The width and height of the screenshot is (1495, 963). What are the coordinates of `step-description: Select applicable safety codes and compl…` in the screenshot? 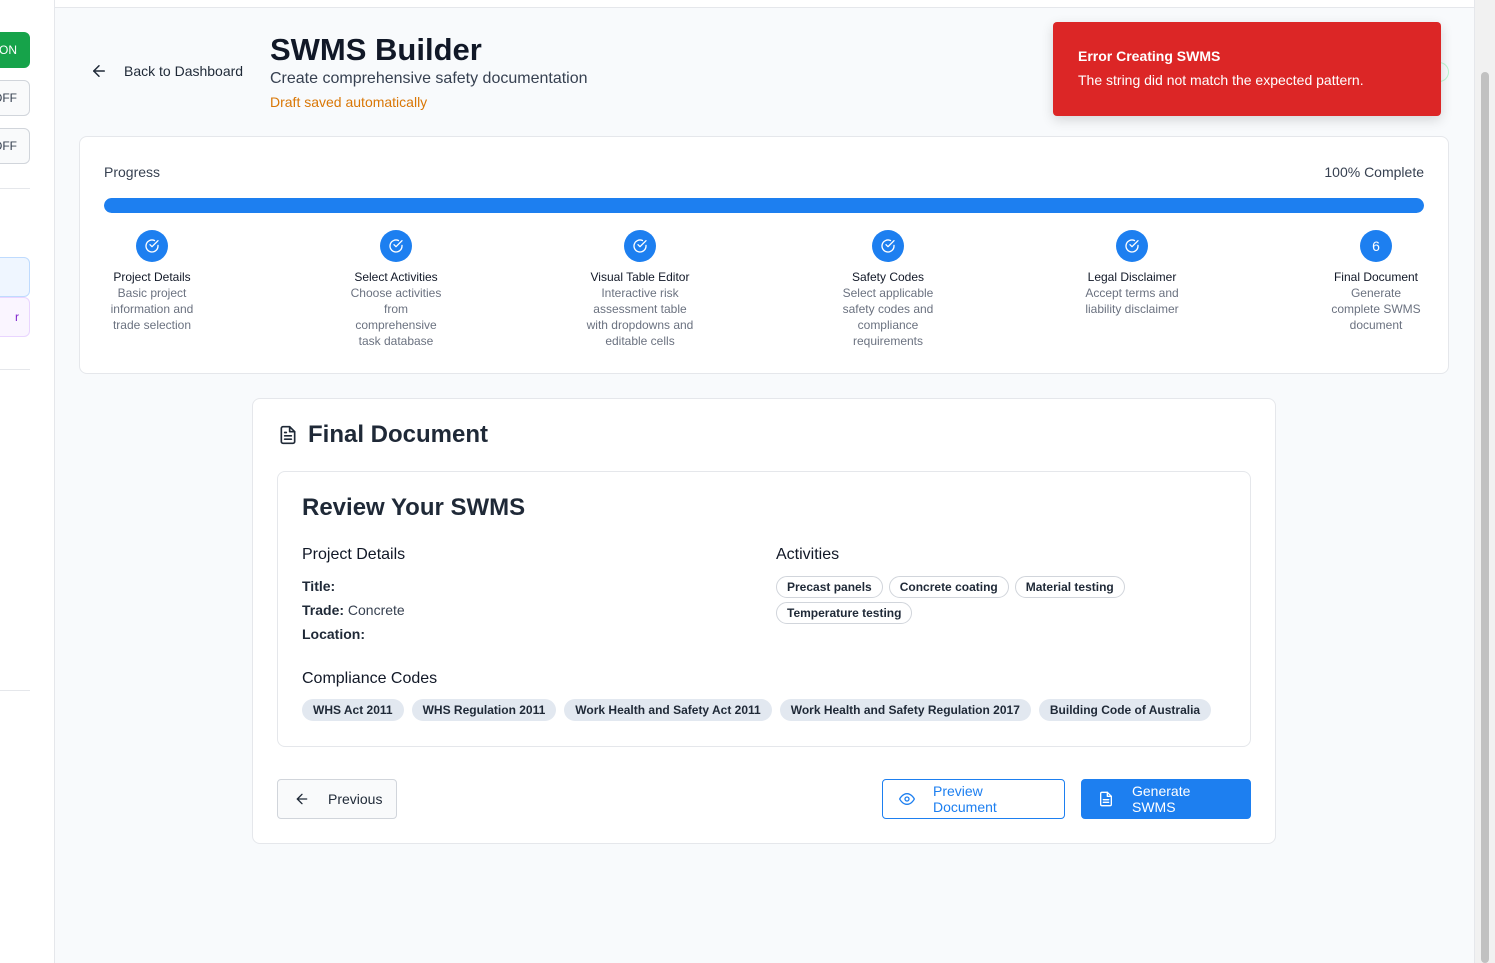 It's located at (888, 317).